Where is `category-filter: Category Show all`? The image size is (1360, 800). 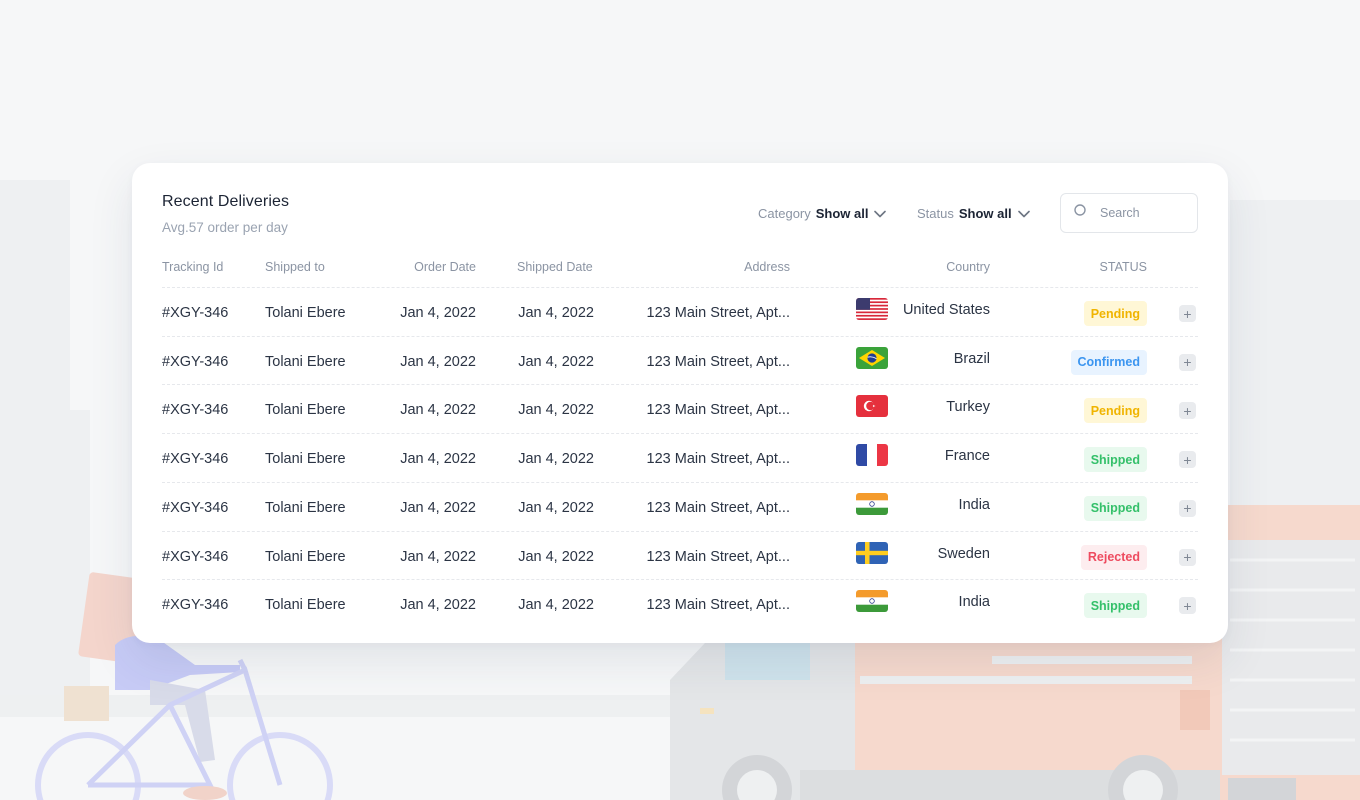 category-filter: Category Show all is located at coordinates (822, 213).